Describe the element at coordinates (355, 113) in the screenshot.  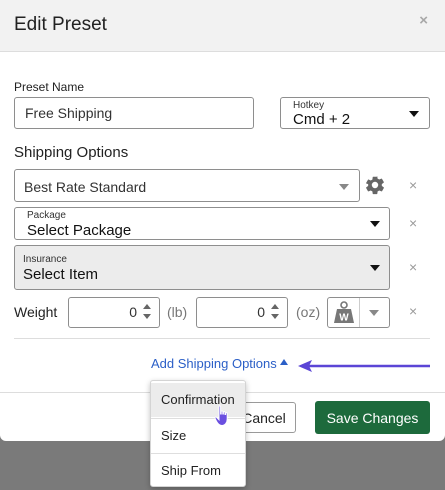
I see `hotkey-select: Hotkey Cmd + 2` at that location.